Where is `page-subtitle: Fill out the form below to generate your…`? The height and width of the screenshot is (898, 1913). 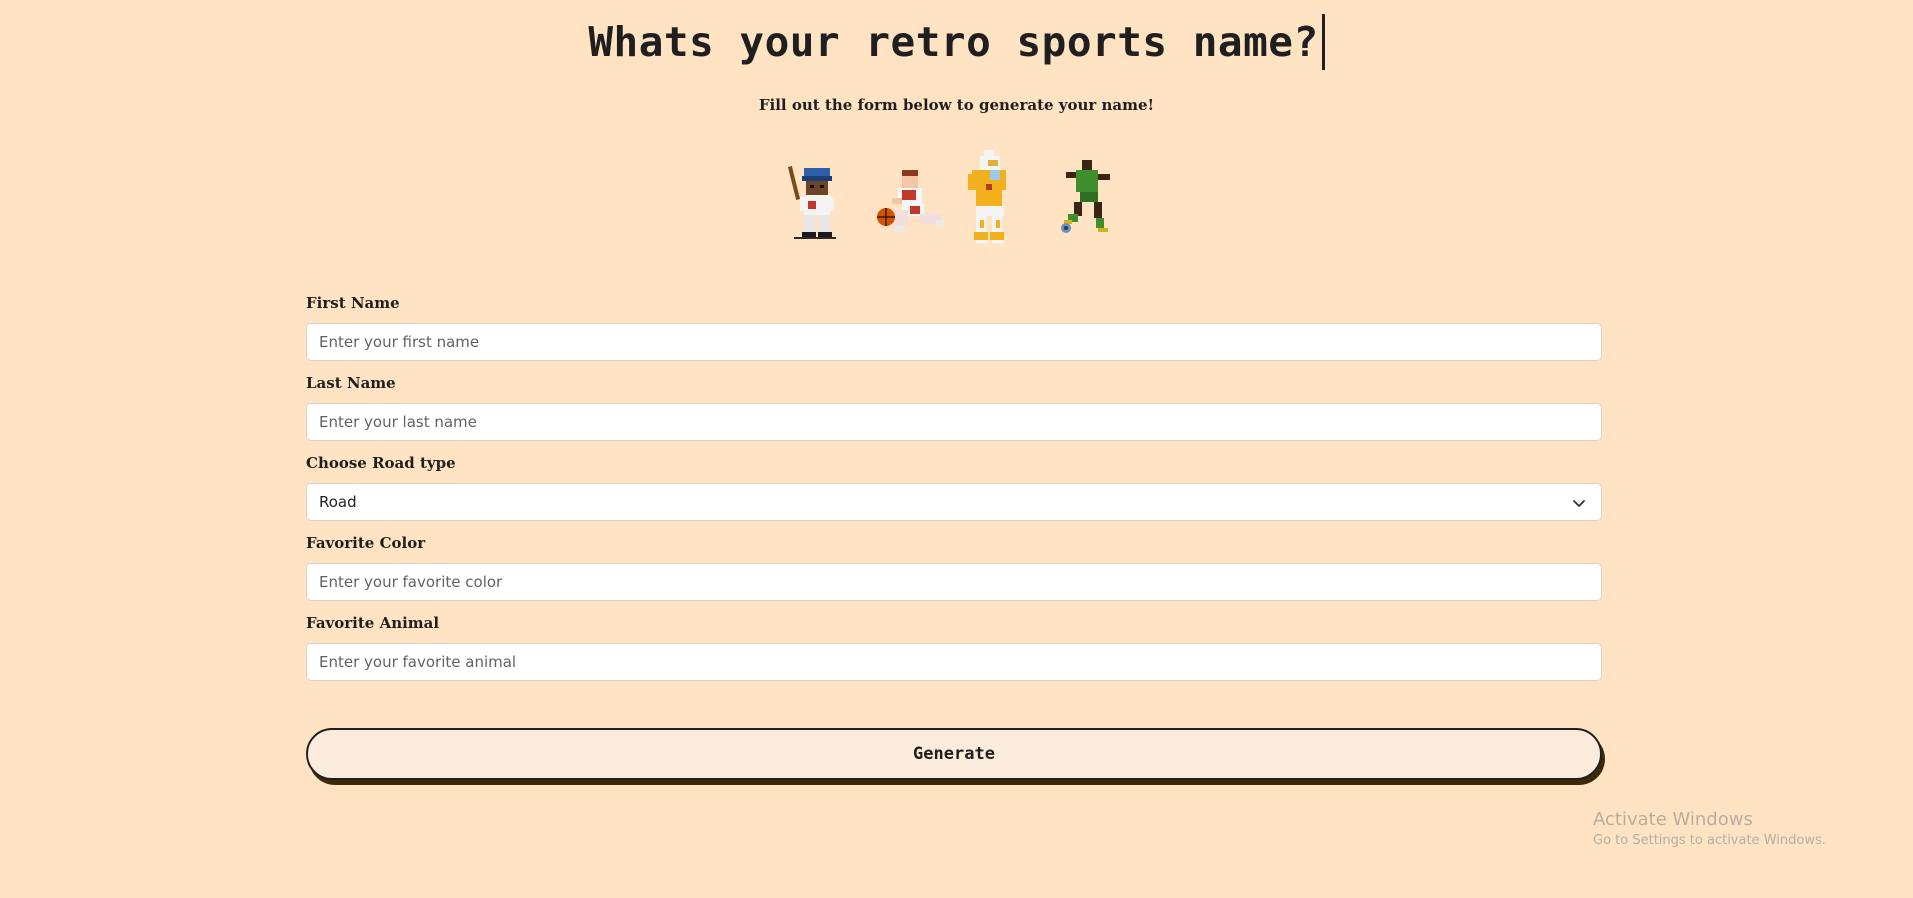 page-subtitle: Fill out the form below to generate your… is located at coordinates (956, 105).